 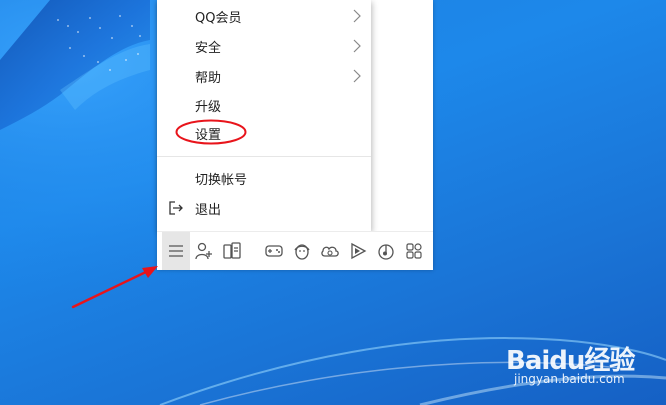 I want to click on menu-item-security: 安全, so click(x=264, y=46).